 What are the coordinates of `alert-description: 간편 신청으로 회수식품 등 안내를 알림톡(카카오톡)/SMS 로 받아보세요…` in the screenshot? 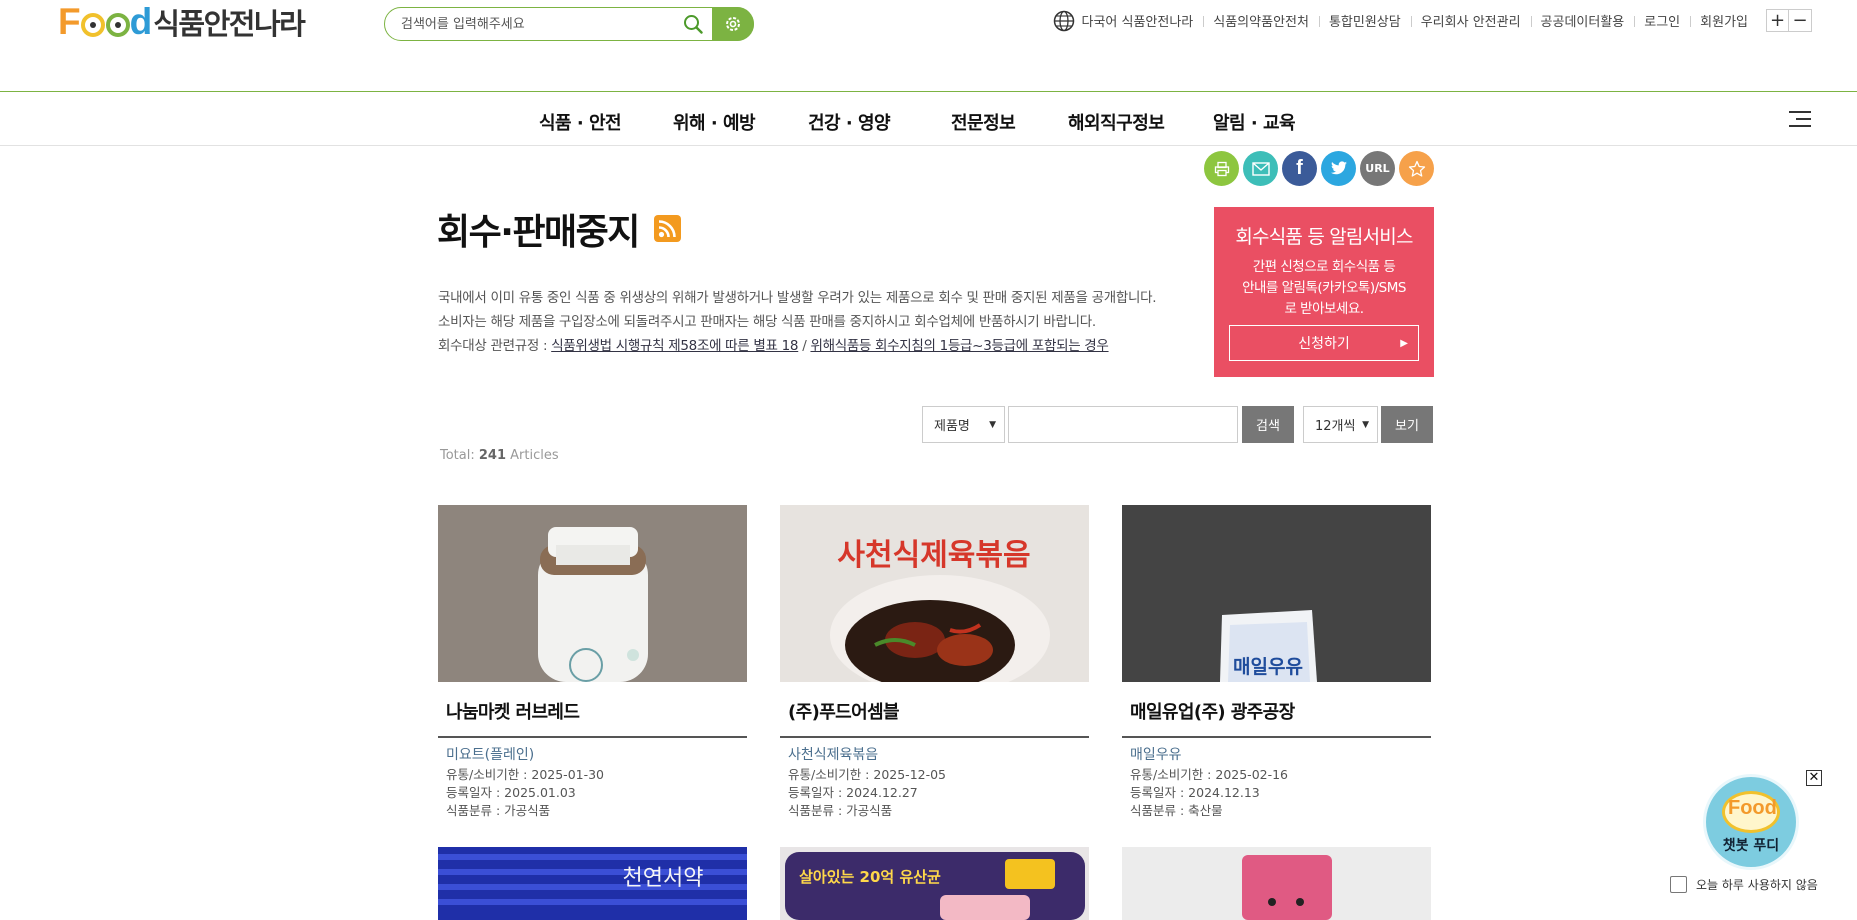 It's located at (1324, 288).